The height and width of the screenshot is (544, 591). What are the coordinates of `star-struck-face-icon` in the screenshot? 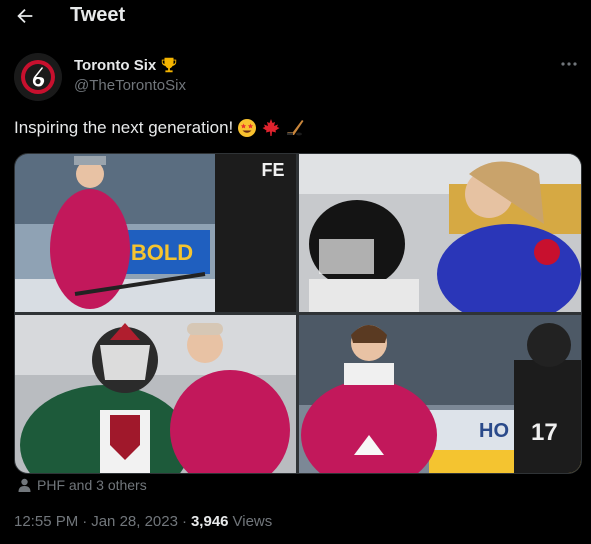 It's located at (247, 128).